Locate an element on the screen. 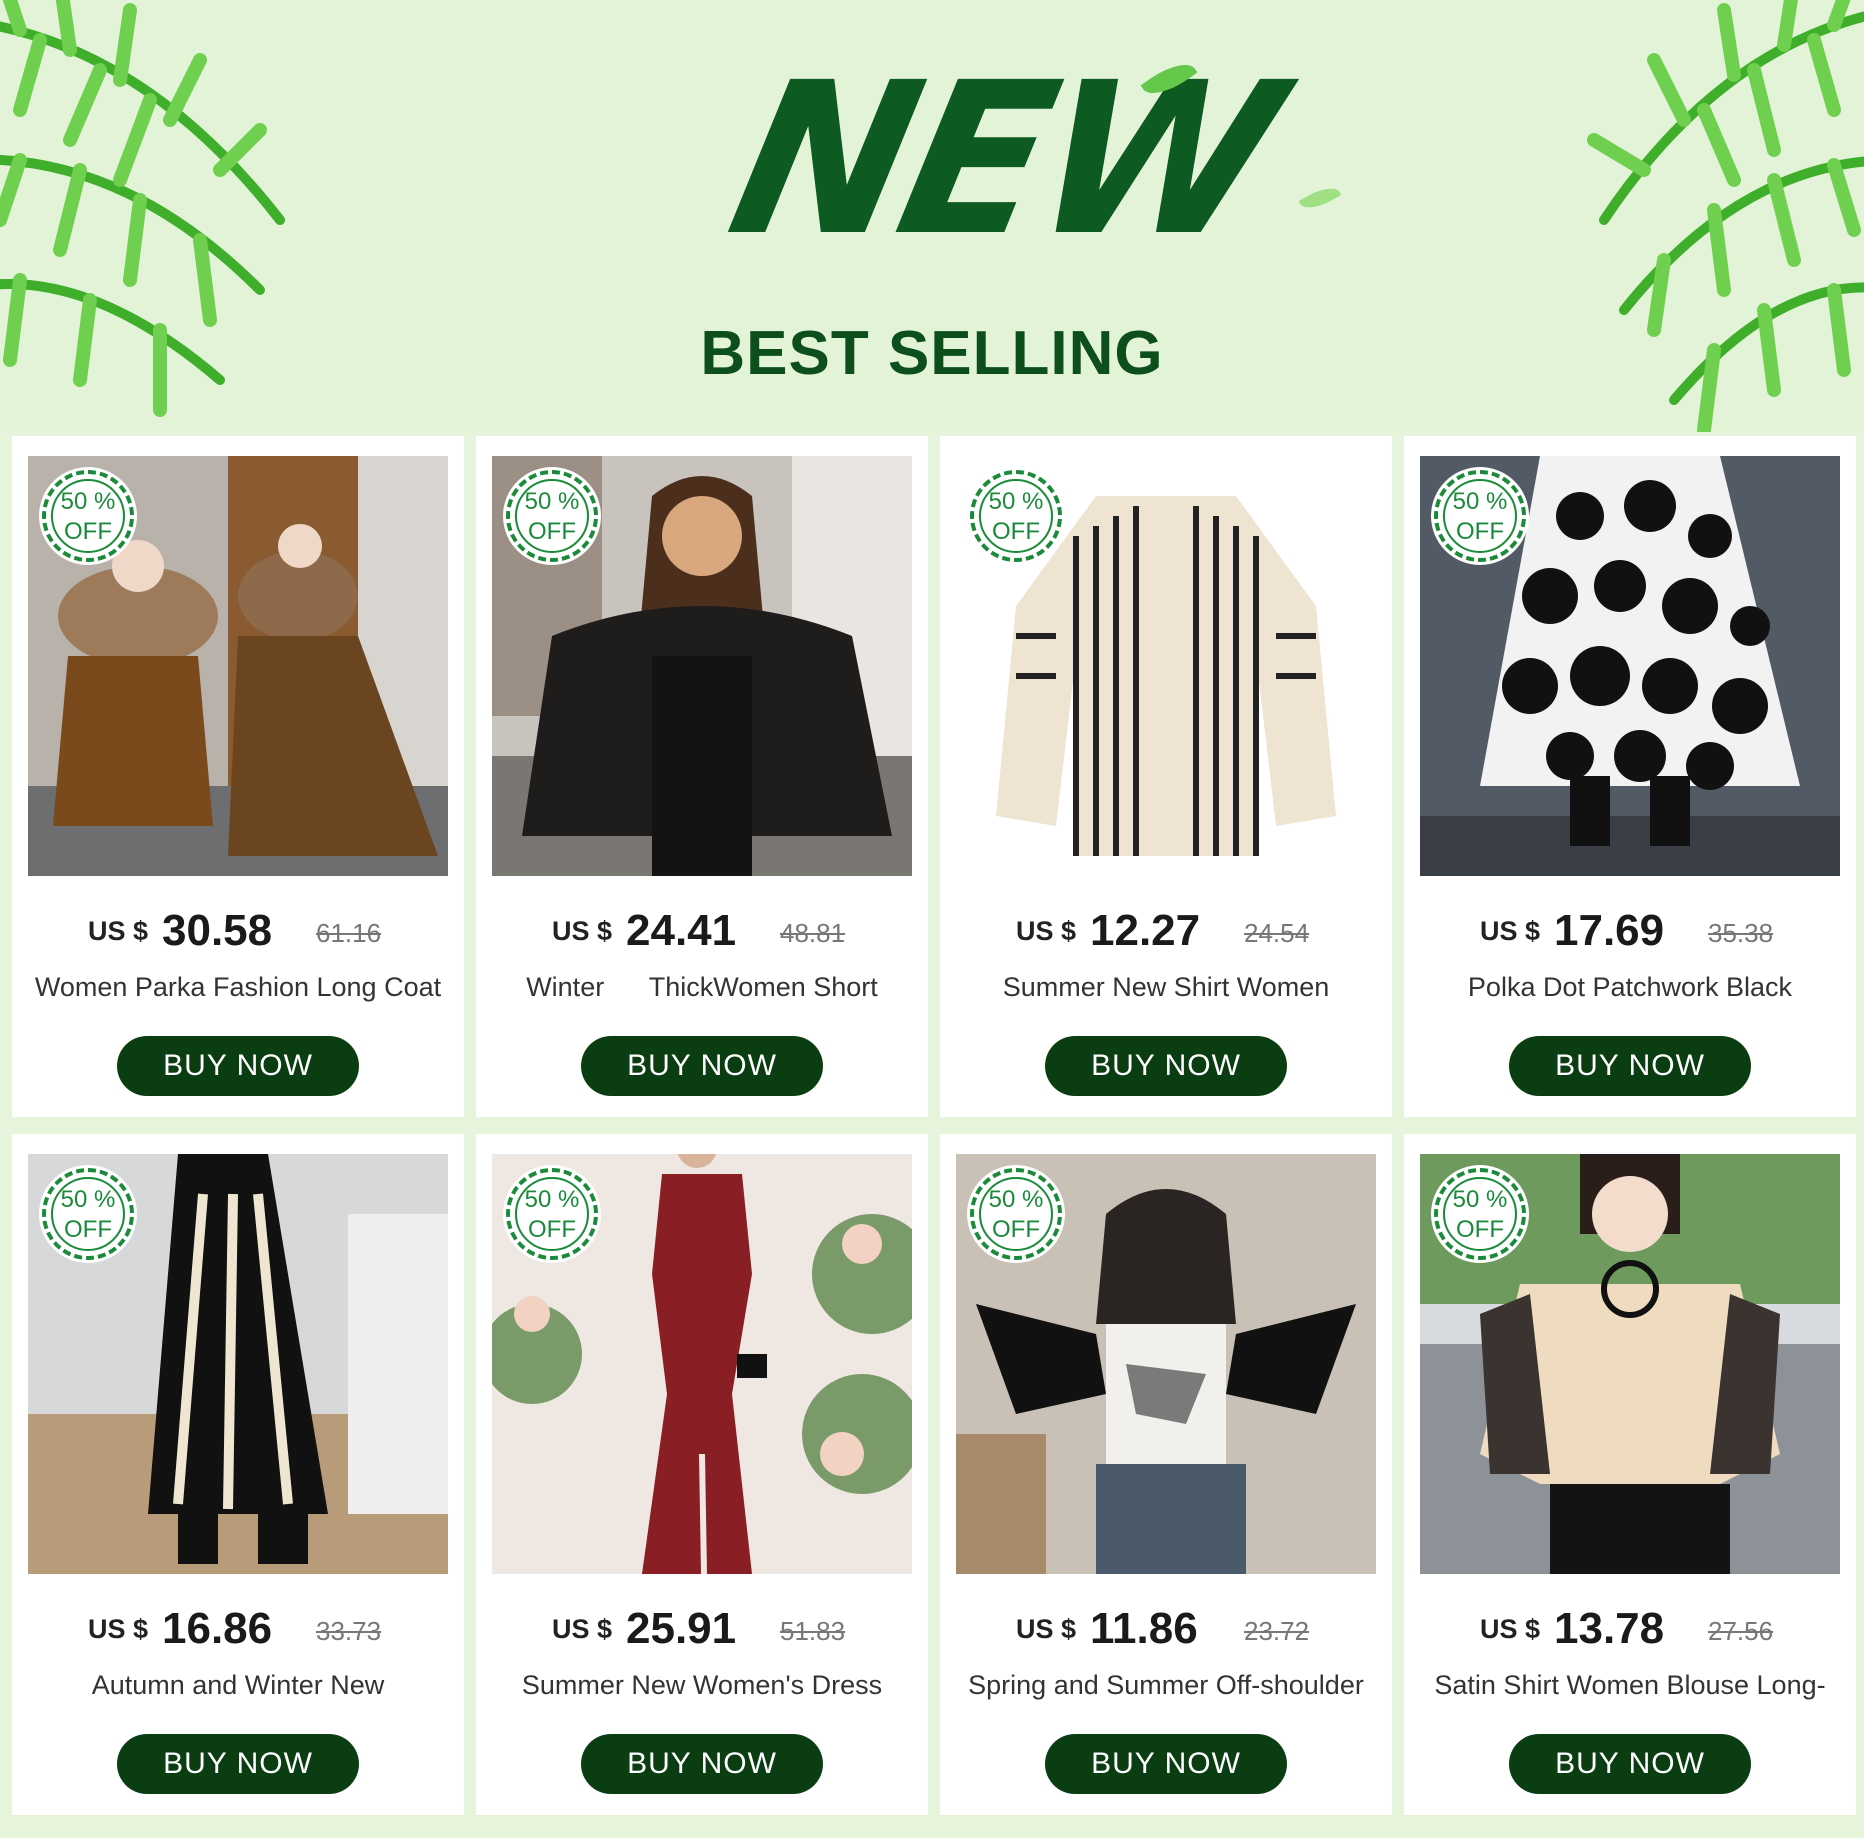 Image resolution: width=1864 pixels, height=1838 pixels. original-price: 23.72 is located at coordinates (1277, 1631).